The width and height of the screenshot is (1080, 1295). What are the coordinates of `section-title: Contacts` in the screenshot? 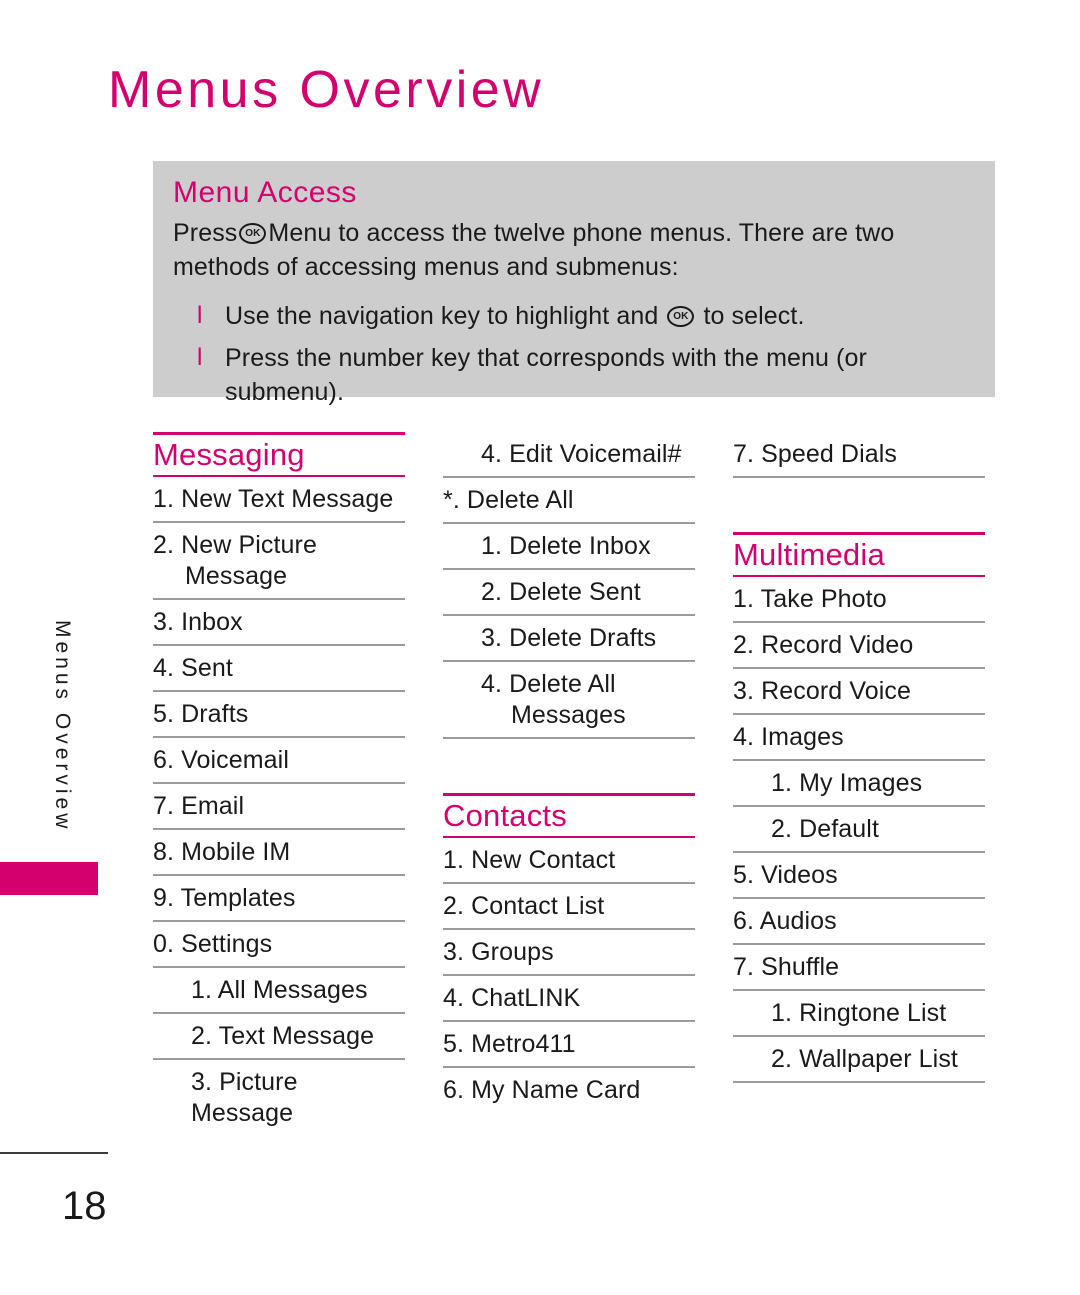 It's located at (505, 815).